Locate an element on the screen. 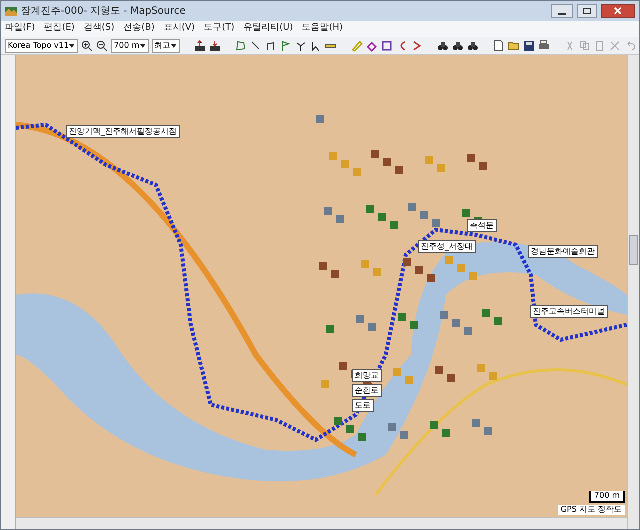 The width and height of the screenshot is (640, 530). waypoint-label: 진양기맥_진주해서필정공시점 is located at coordinates (123, 131).